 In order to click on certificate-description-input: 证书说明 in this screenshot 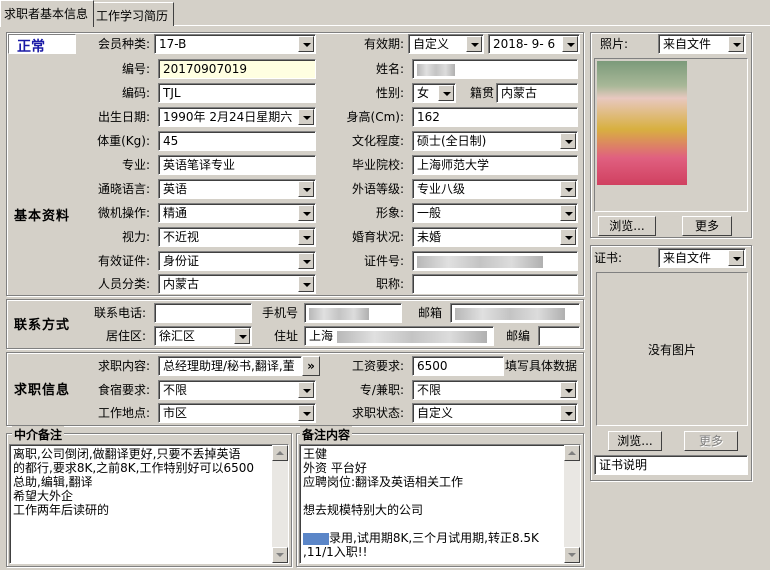, I will do `click(671, 465)`.